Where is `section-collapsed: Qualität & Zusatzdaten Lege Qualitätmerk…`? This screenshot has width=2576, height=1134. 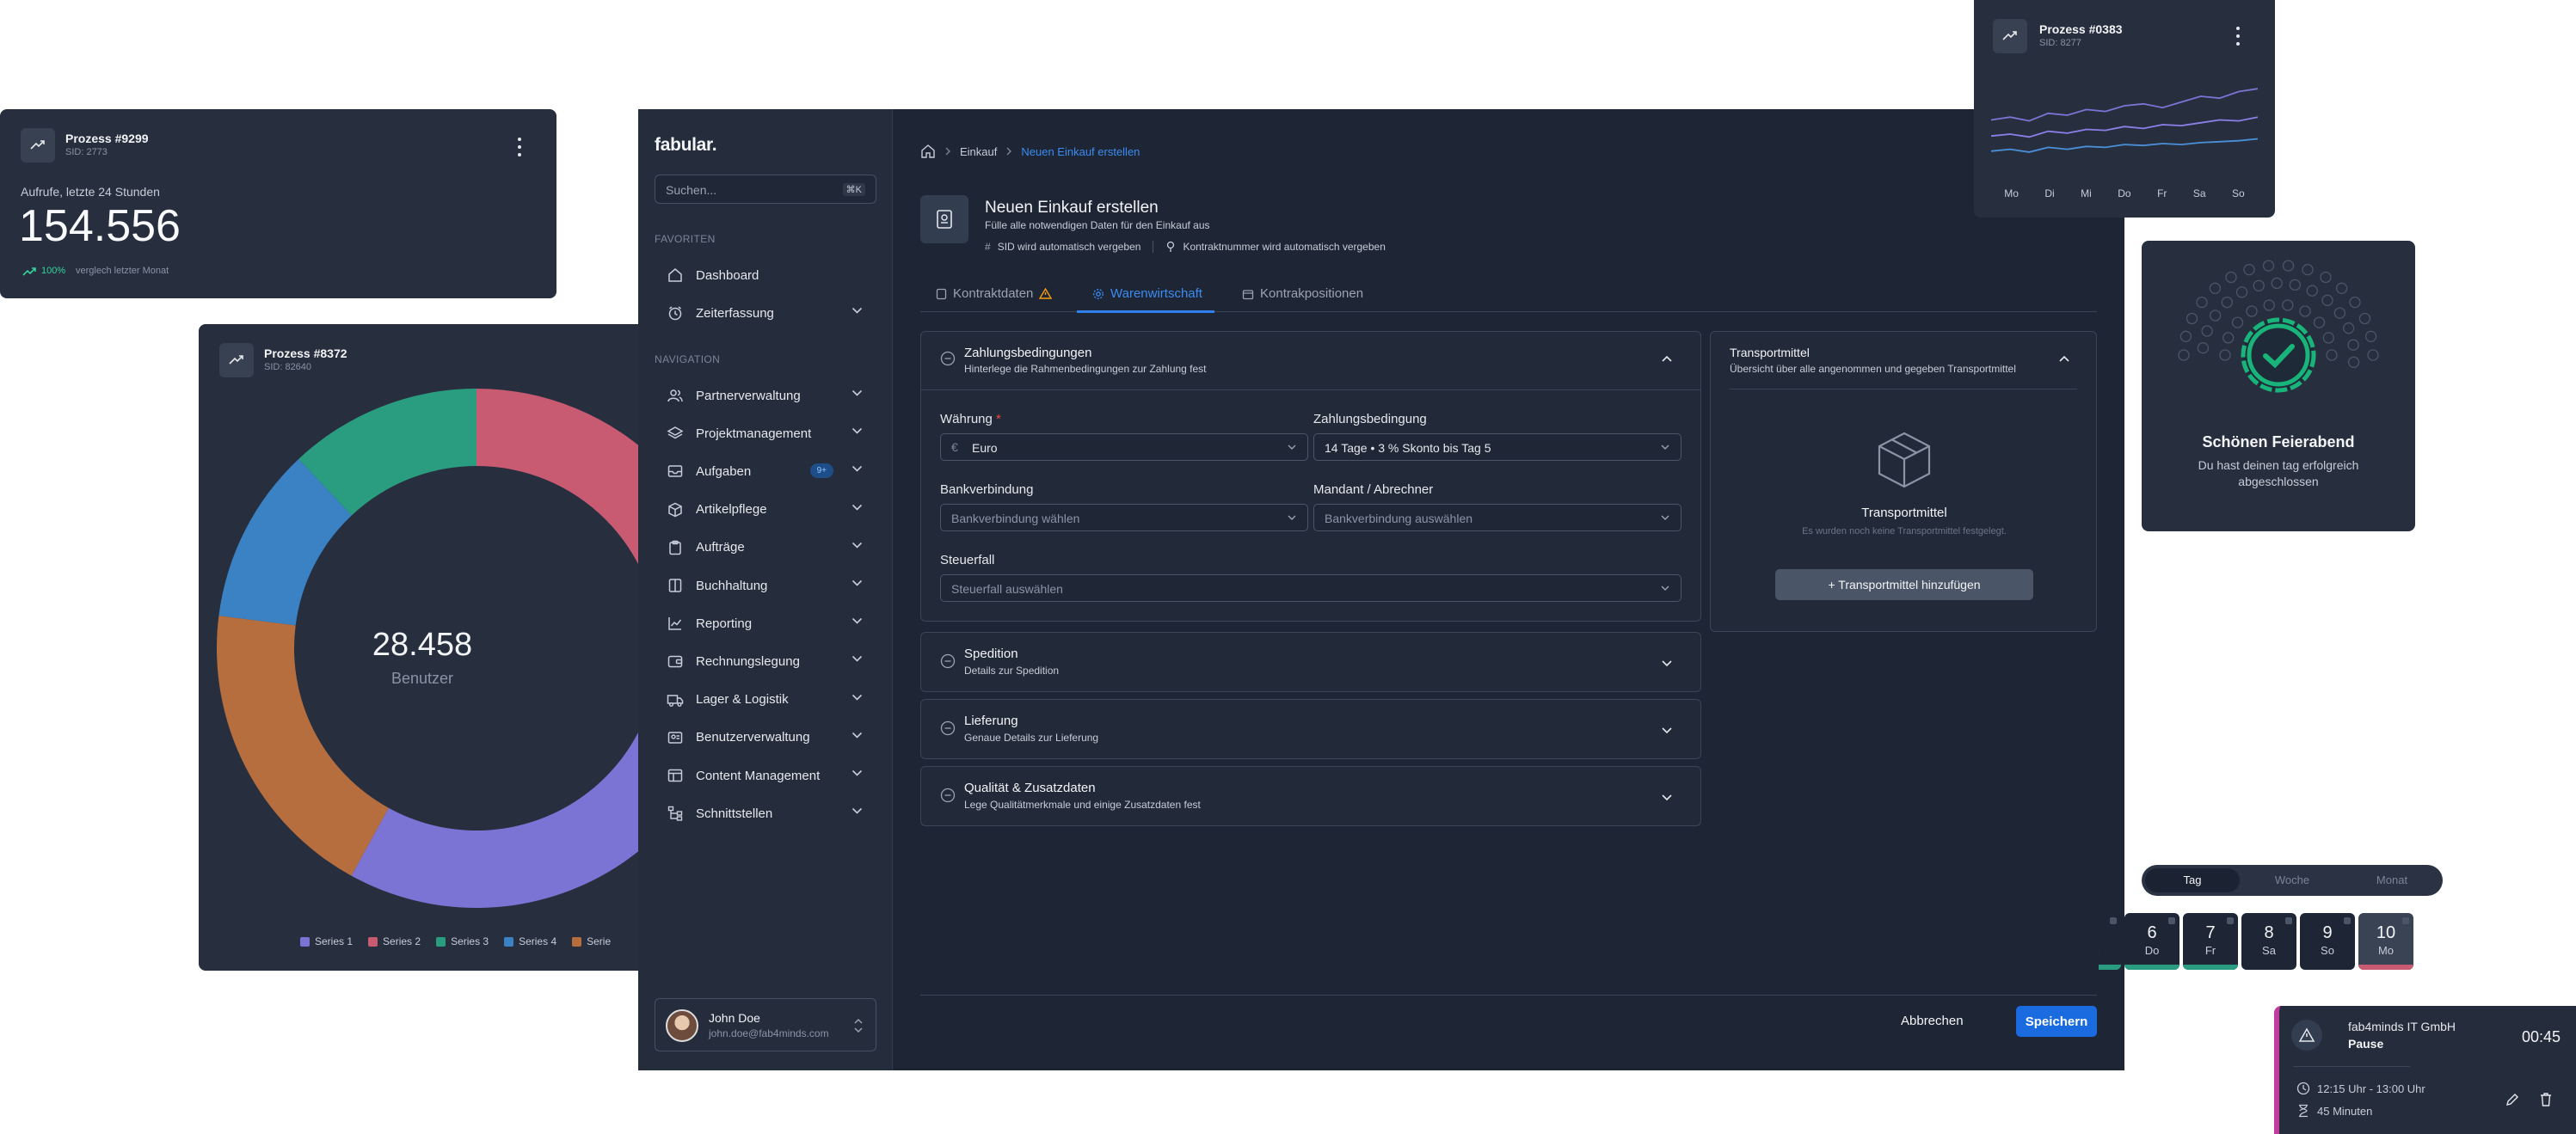
section-collapsed: Qualität & Zusatzdaten Lege Qualitätmerk… is located at coordinates (1310, 796).